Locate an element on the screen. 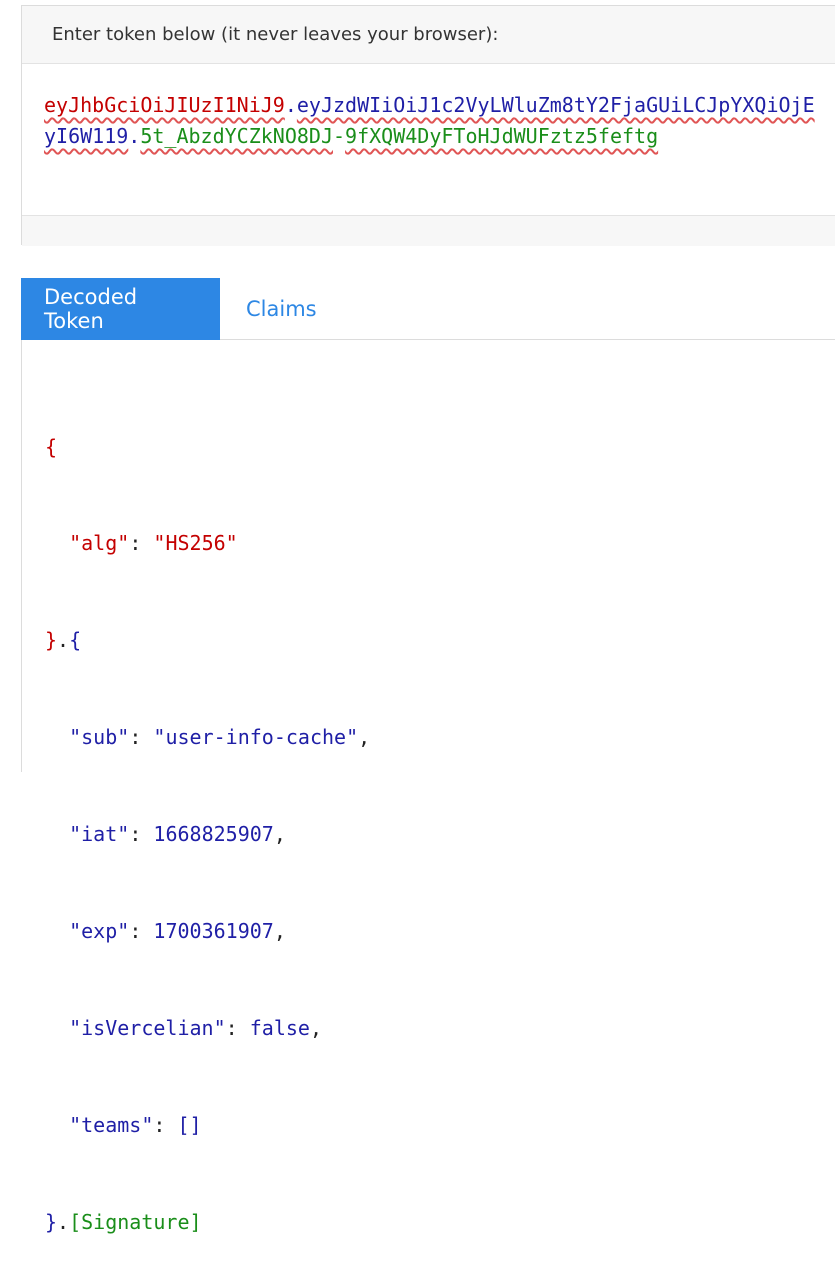  sub-key: "sub" is located at coordinates (99, 737).